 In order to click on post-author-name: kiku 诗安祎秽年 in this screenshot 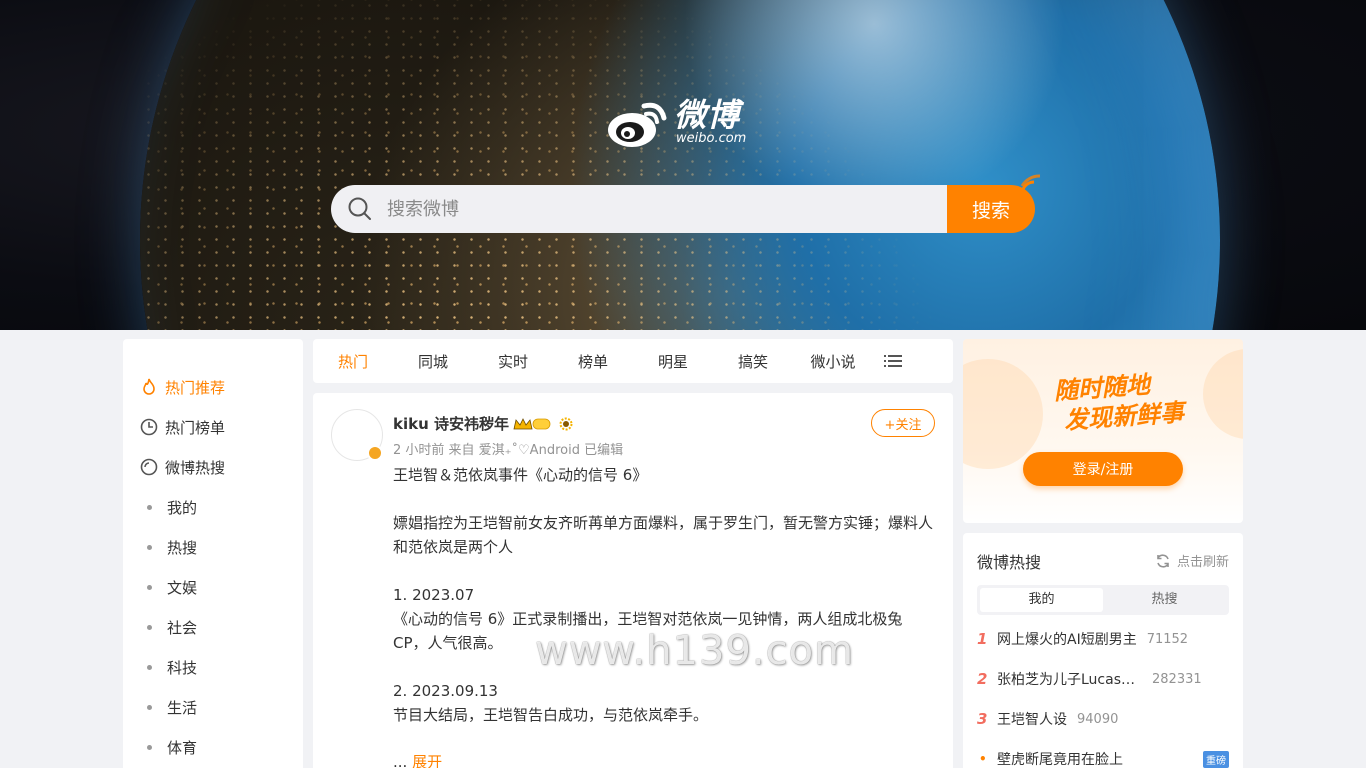, I will do `click(451, 423)`.